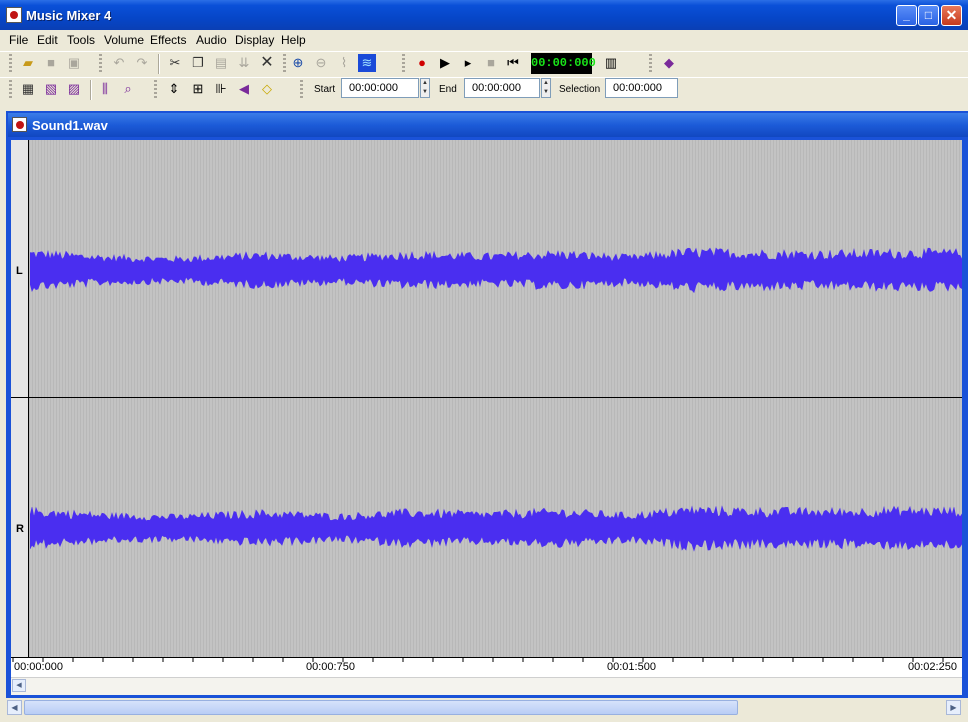  Describe the element at coordinates (28, 63) in the screenshot. I see `open-folder-icon: ▰` at that location.